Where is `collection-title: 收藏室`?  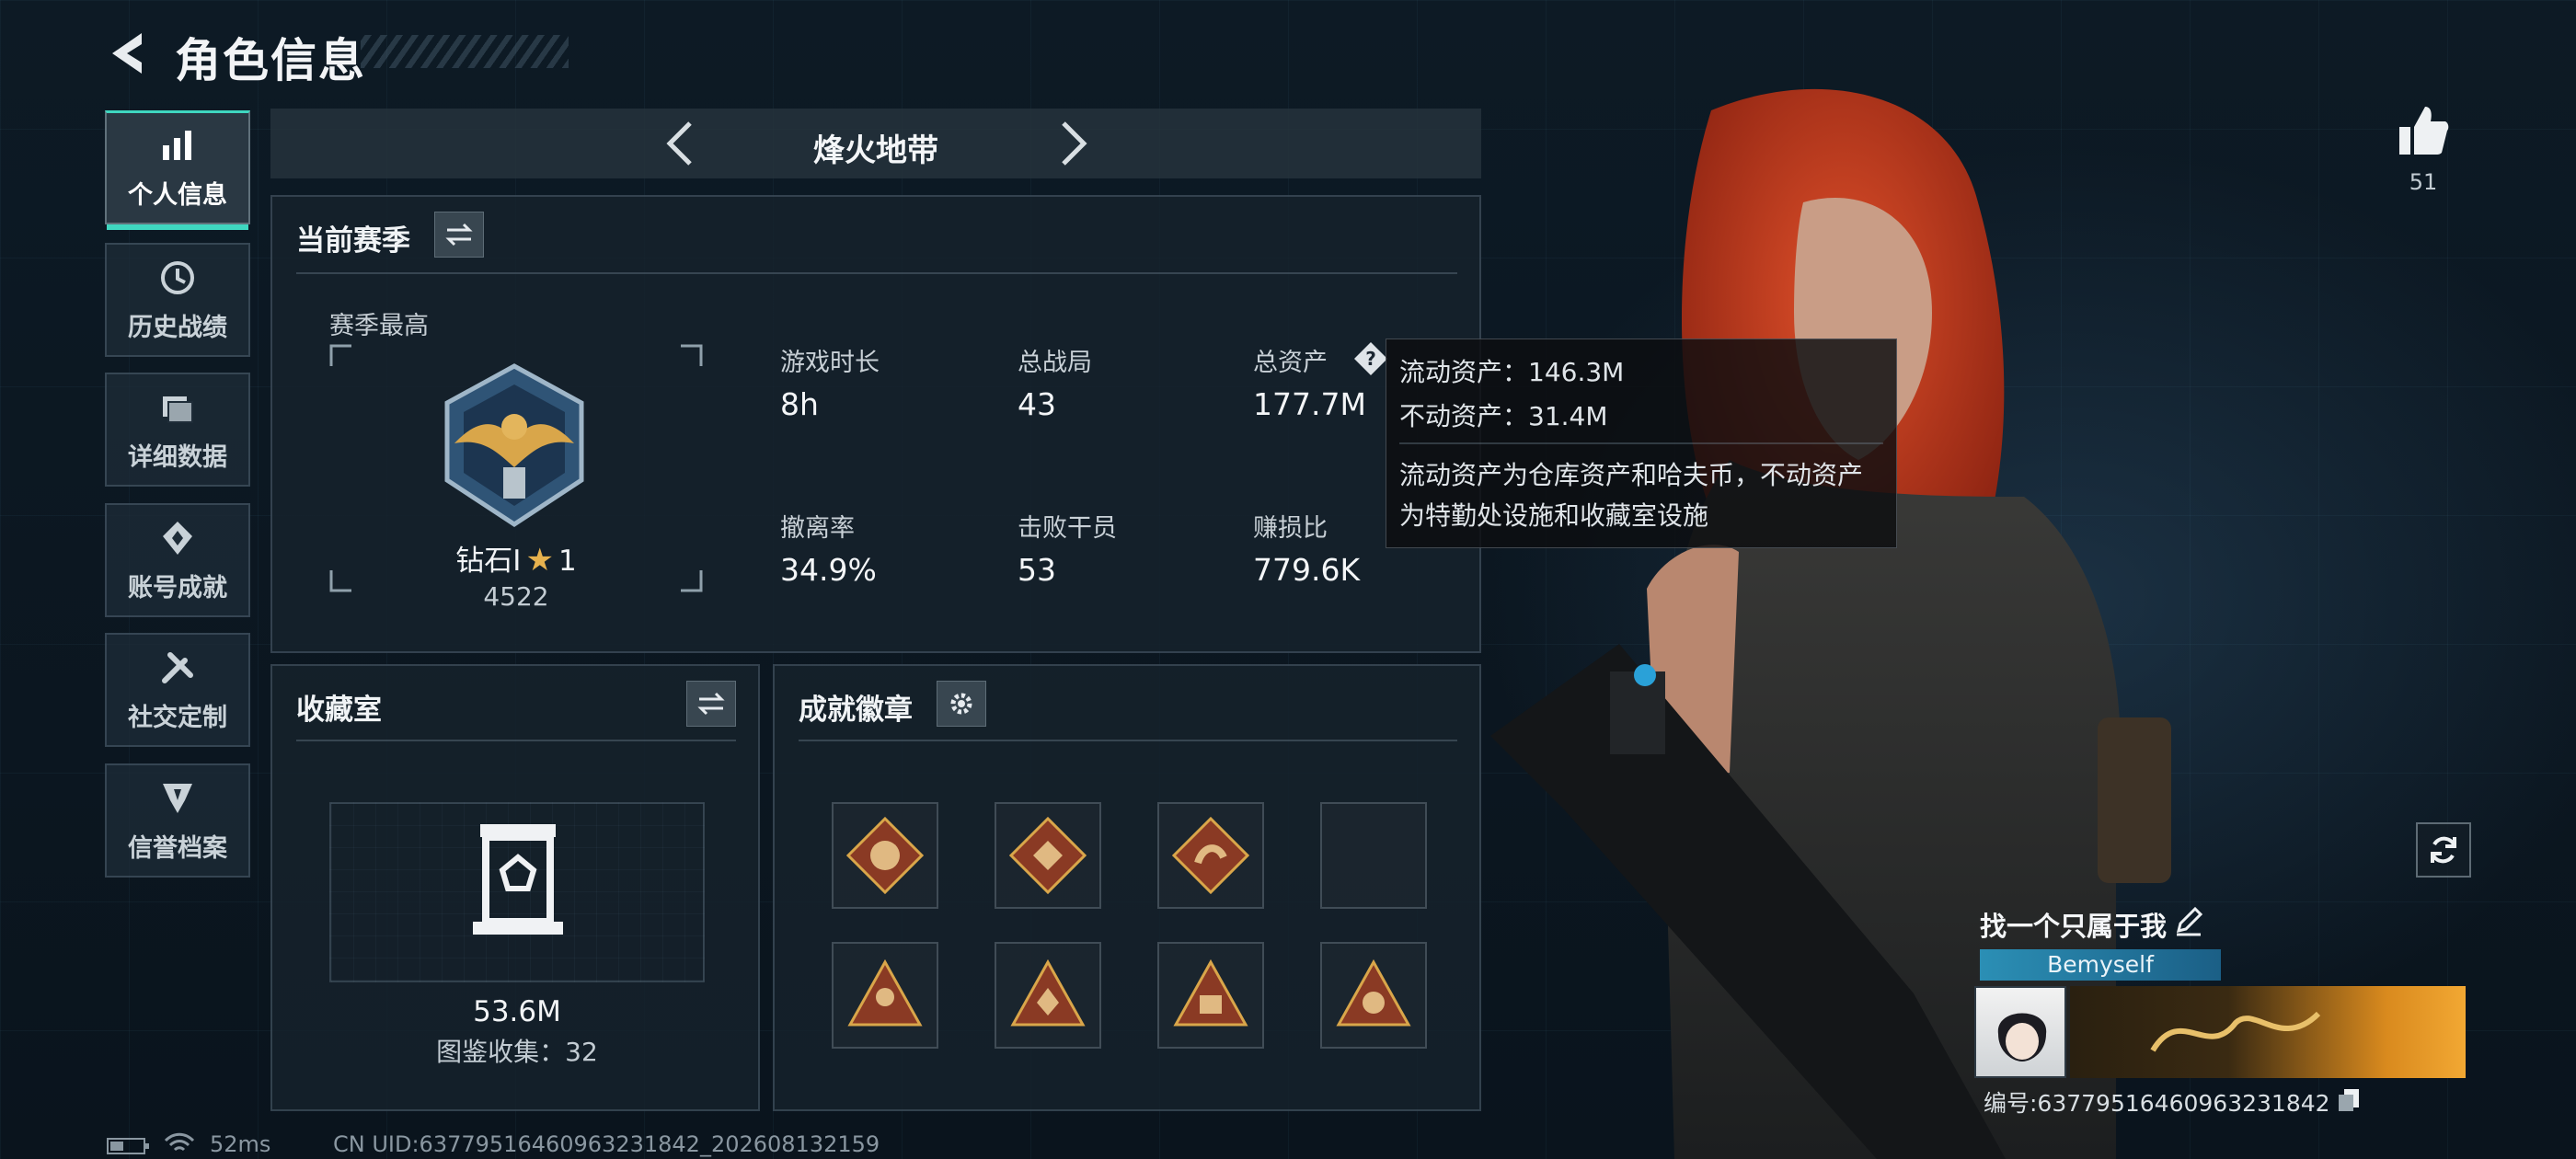 collection-title: 收藏室 is located at coordinates (339, 710).